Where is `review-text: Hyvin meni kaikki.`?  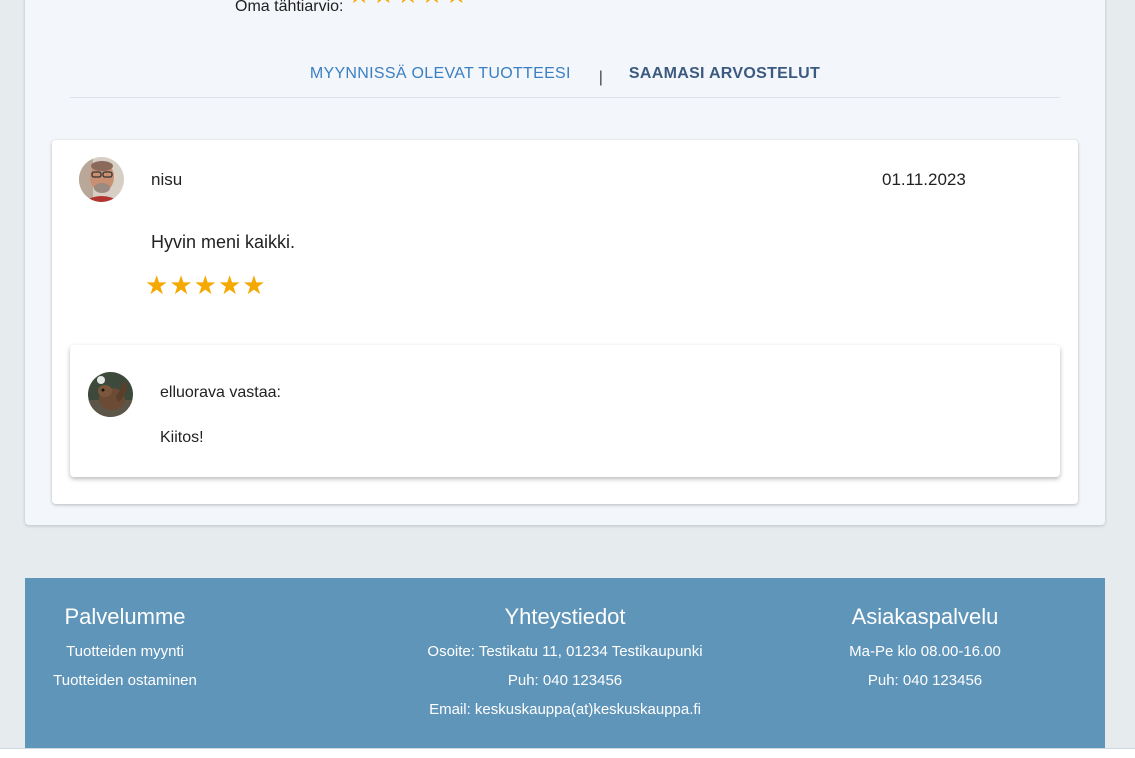 review-text: Hyvin meni kaikki. is located at coordinates (223, 242).